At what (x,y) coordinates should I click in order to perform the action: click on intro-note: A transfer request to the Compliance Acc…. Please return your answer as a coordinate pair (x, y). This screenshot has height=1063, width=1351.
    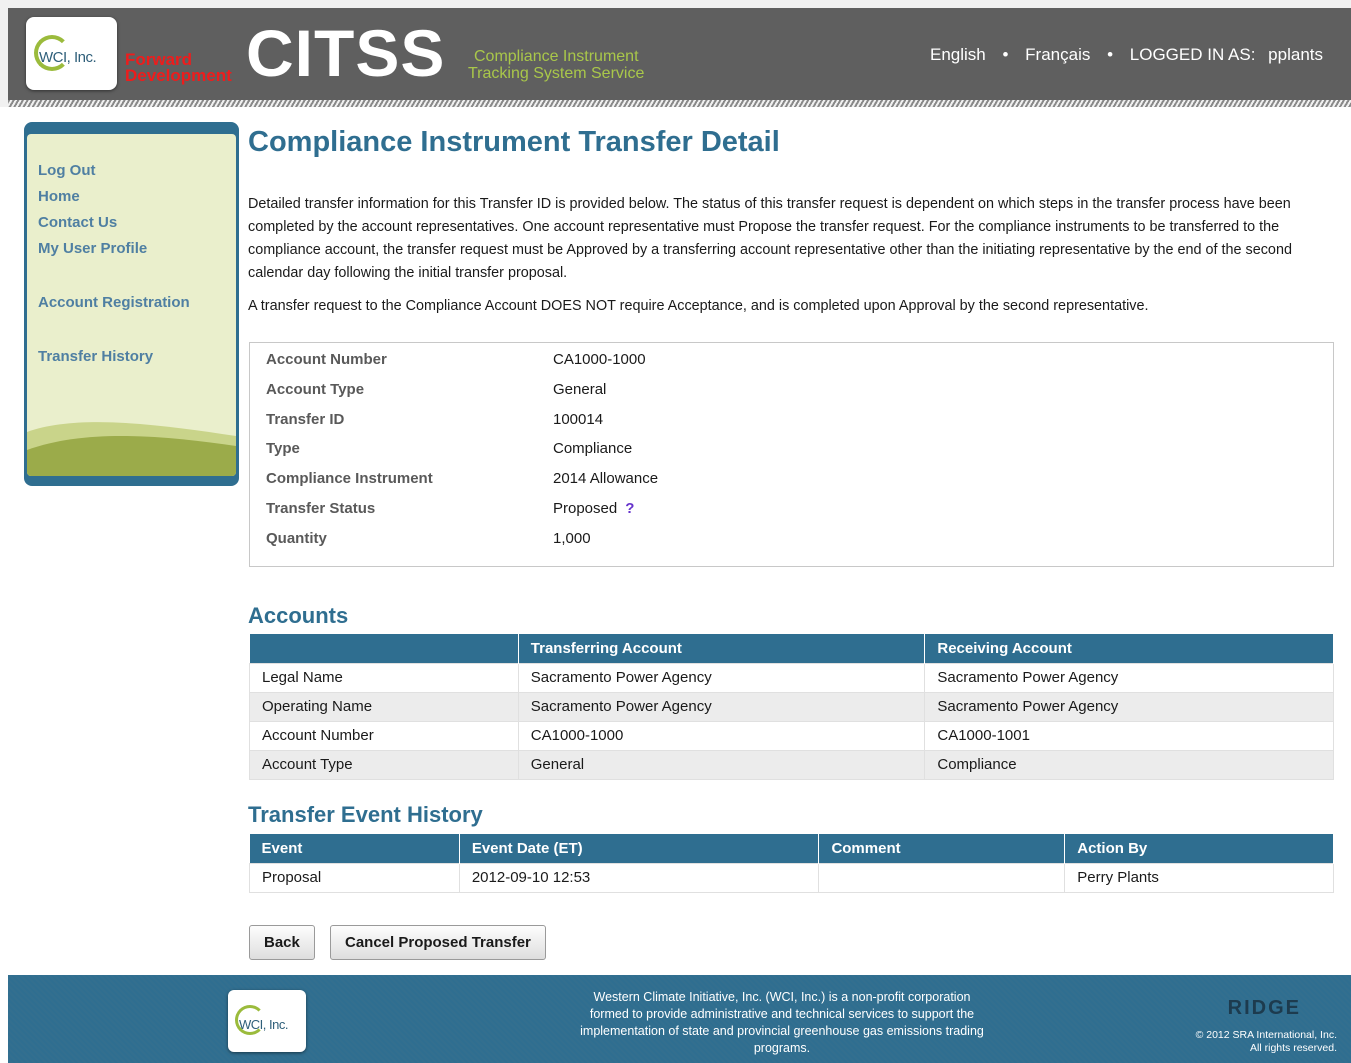
    Looking at the image, I should click on (698, 306).